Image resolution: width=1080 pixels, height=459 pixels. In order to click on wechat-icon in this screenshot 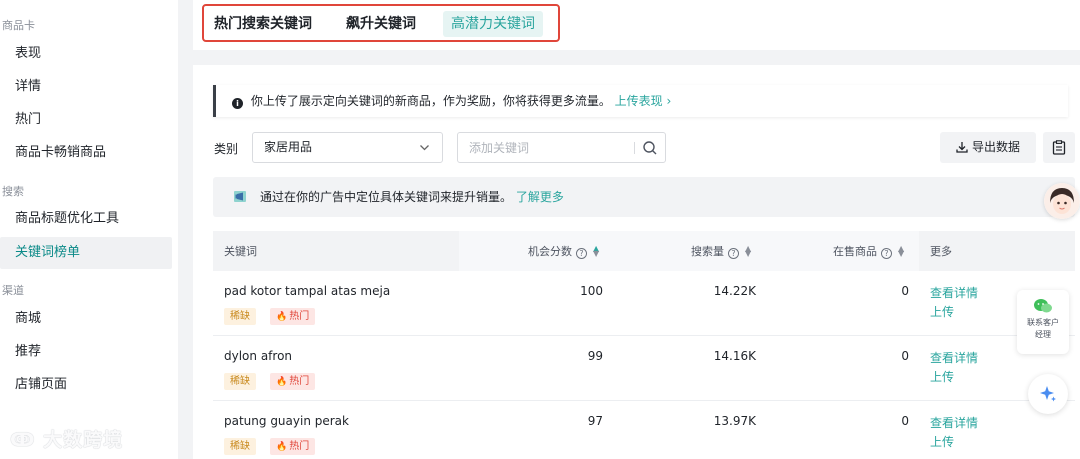, I will do `click(1043, 306)`.